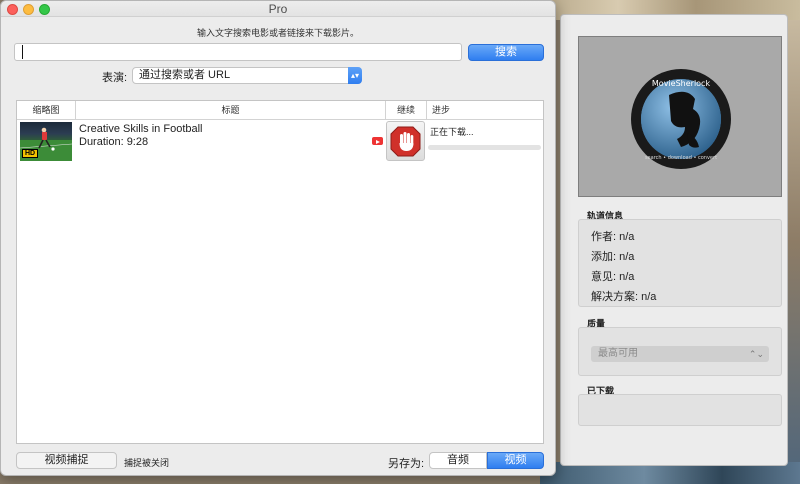  I want to click on window-title: Pro, so click(278, 9).